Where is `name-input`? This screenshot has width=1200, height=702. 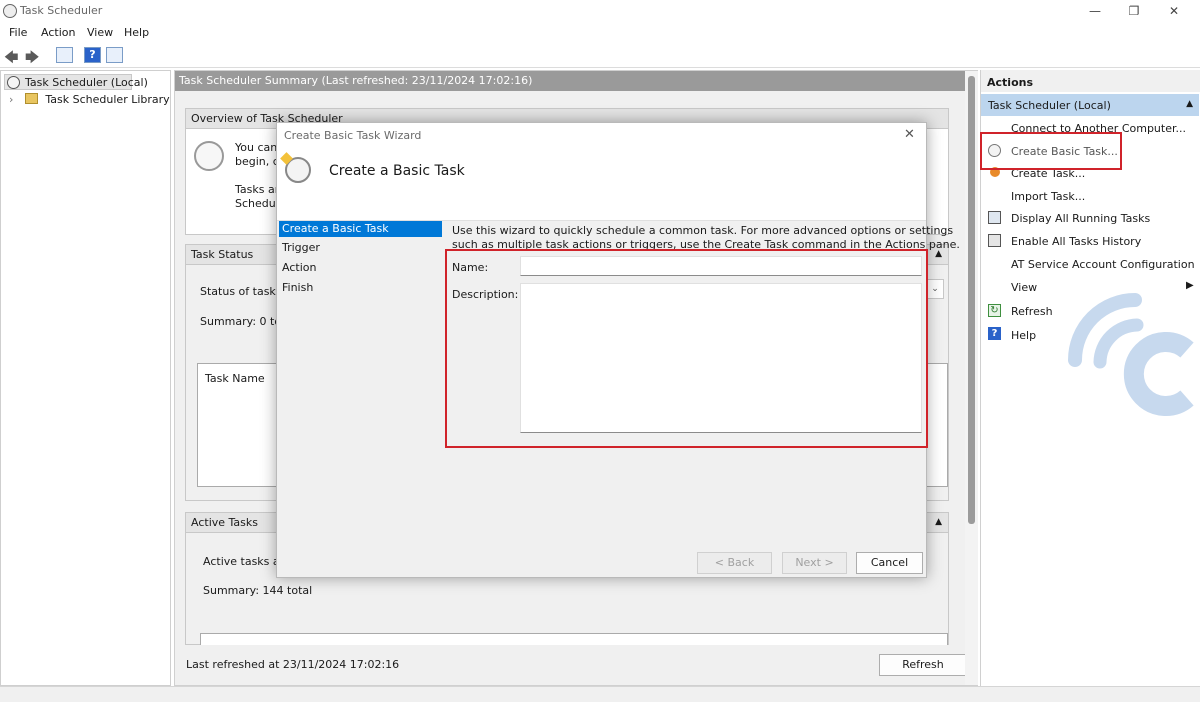 name-input is located at coordinates (721, 266).